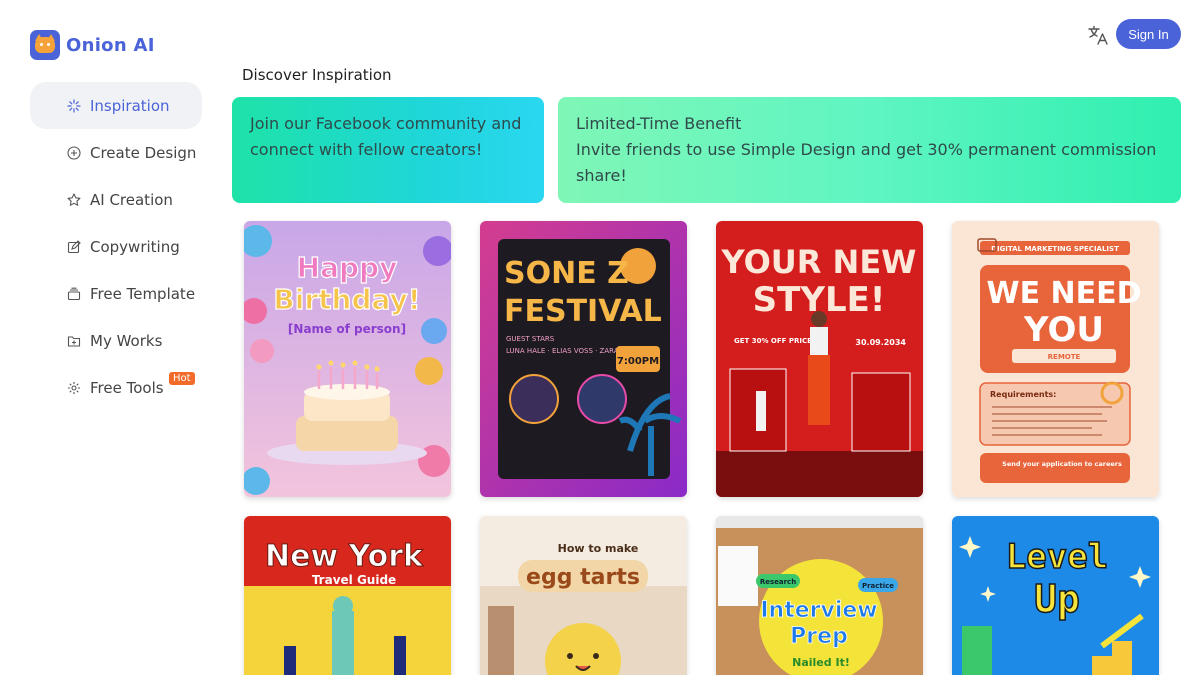 The width and height of the screenshot is (1200, 675). What do you see at coordinates (317, 75) in the screenshot?
I see `page-title: Discover Inspiration` at bounding box center [317, 75].